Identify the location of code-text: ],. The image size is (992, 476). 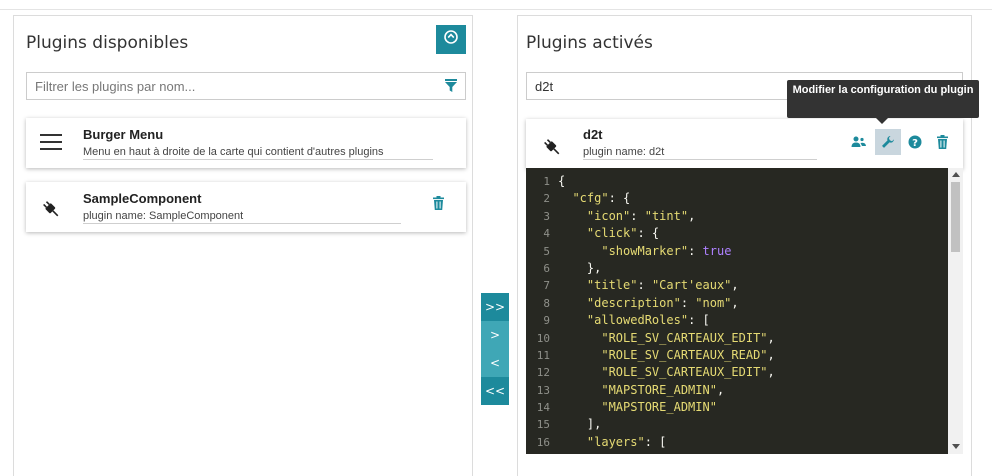
(579, 424).